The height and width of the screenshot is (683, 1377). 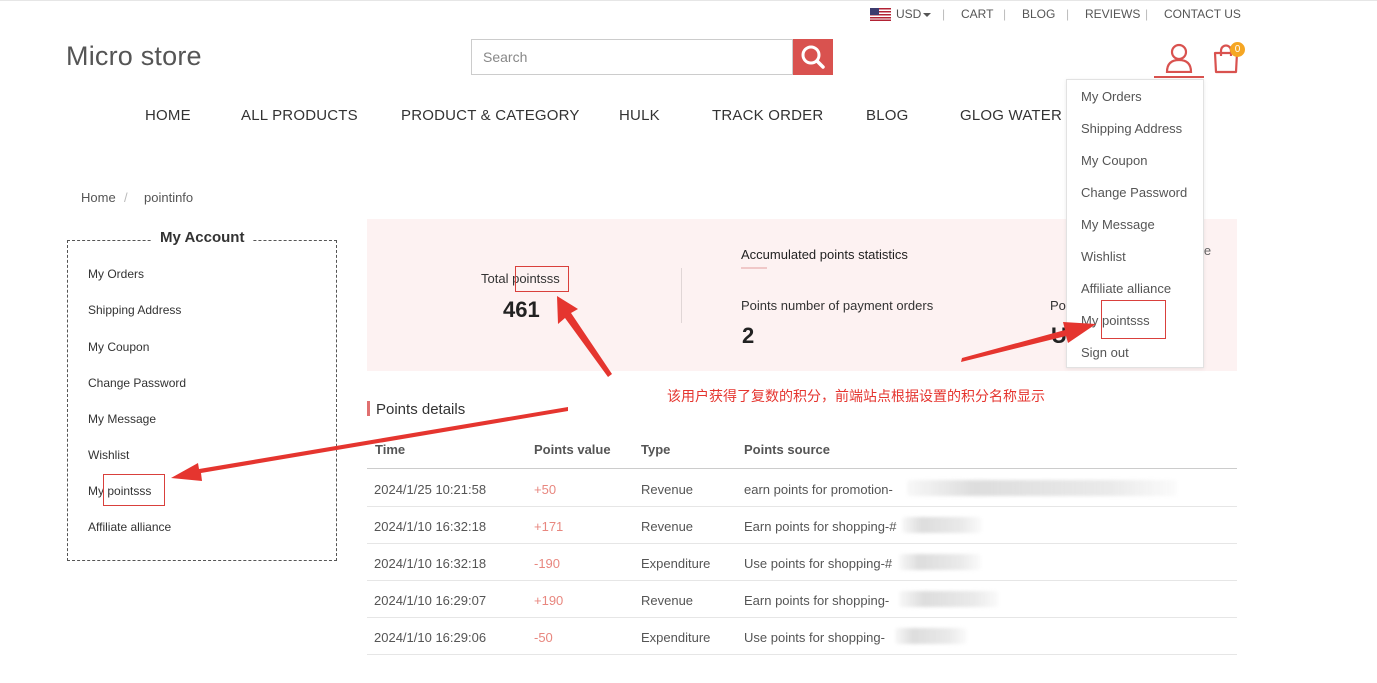 What do you see at coordinates (977, 14) in the screenshot?
I see `cart-link: CART` at bounding box center [977, 14].